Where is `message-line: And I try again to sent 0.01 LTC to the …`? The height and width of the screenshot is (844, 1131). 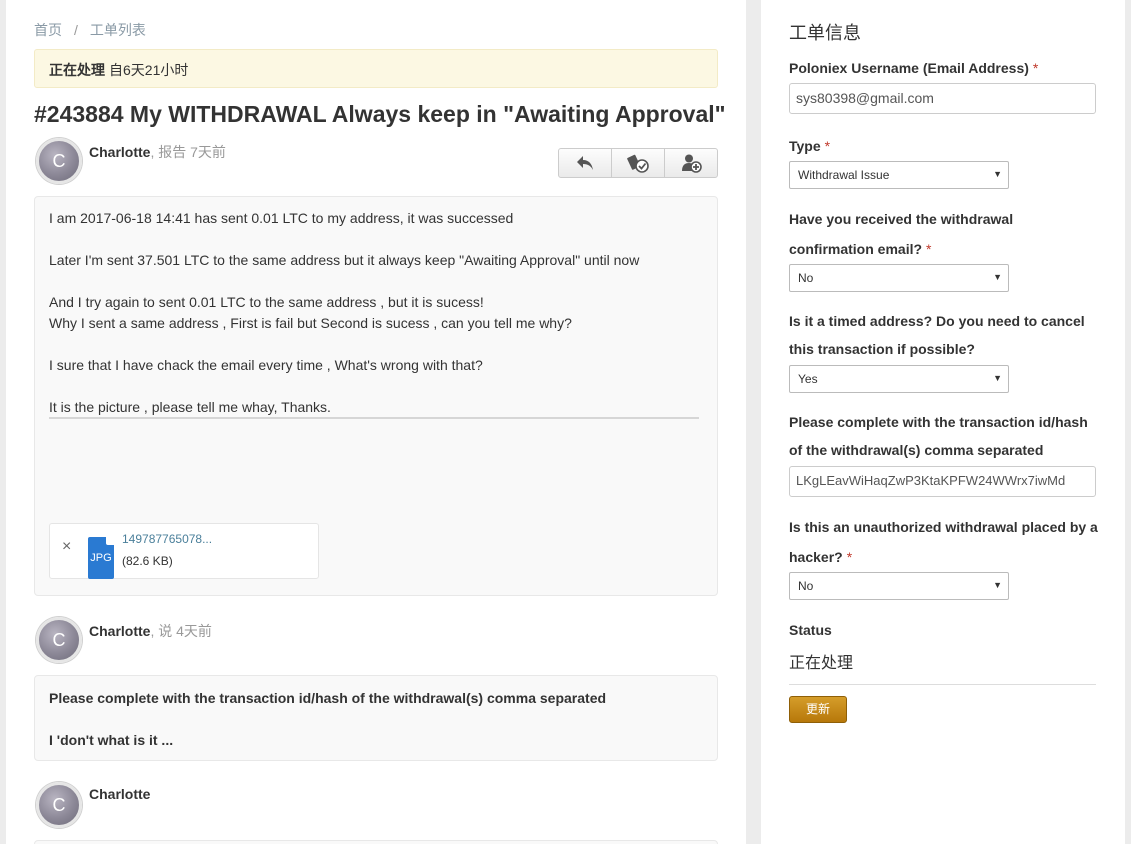 message-line: And I try again to sent 0.01 LTC to the … is located at coordinates (266, 302).